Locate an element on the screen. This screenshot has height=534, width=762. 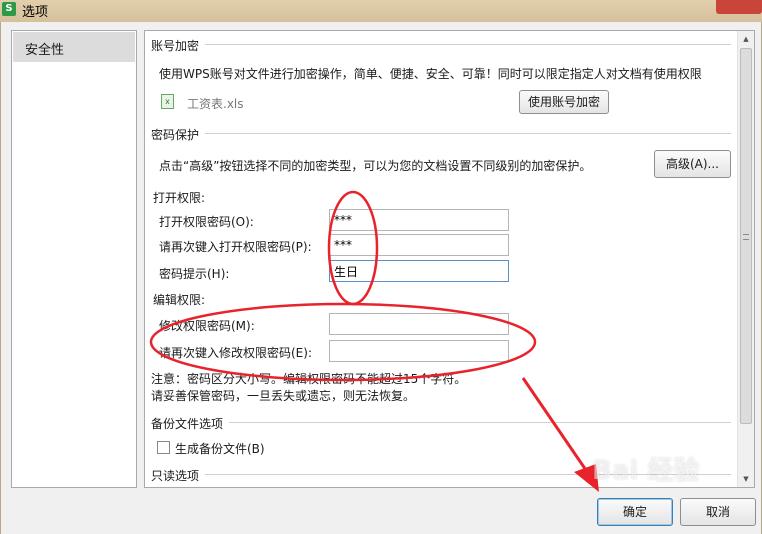
ok-button: 确定 is located at coordinates (635, 512).